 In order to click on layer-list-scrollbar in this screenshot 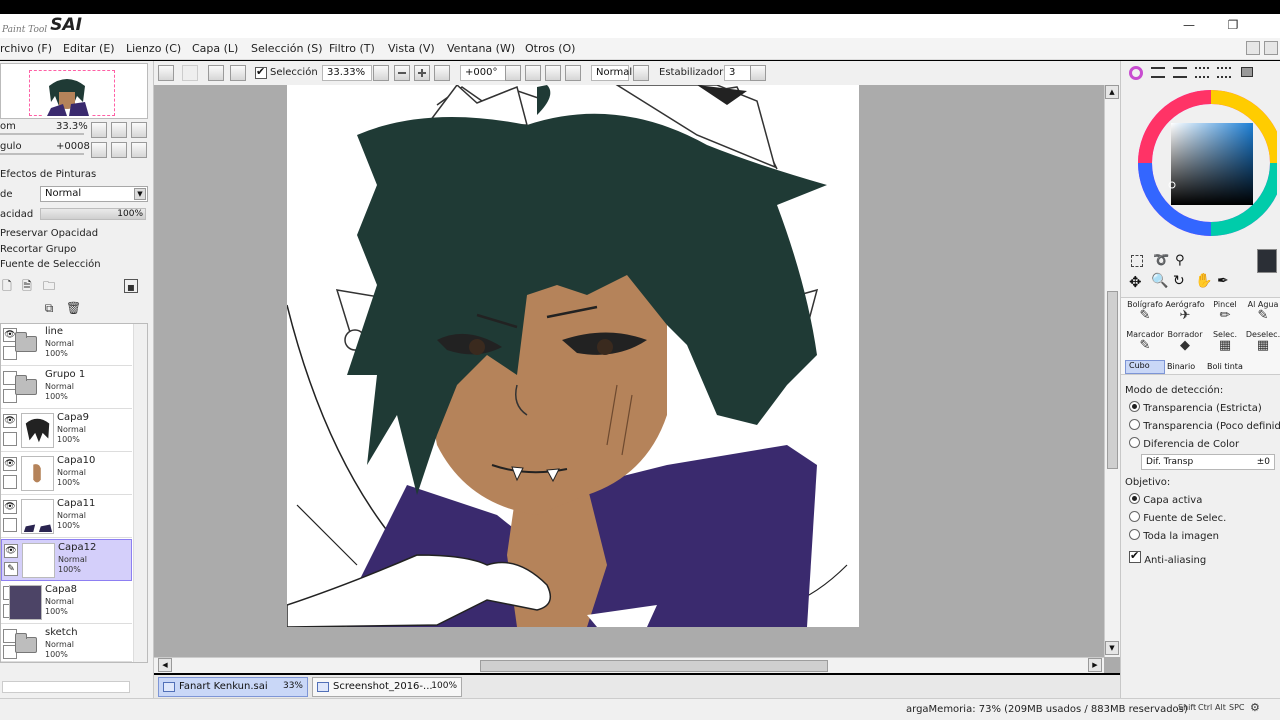, I will do `click(140, 493)`.